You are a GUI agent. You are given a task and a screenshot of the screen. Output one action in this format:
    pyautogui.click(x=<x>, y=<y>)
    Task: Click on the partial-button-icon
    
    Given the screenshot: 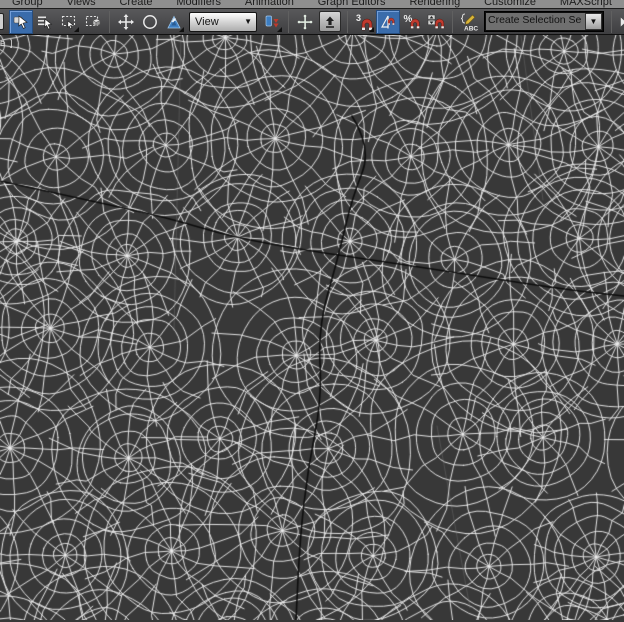 What is the action you would take?
    pyautogui.click(x=2, y=21)
    